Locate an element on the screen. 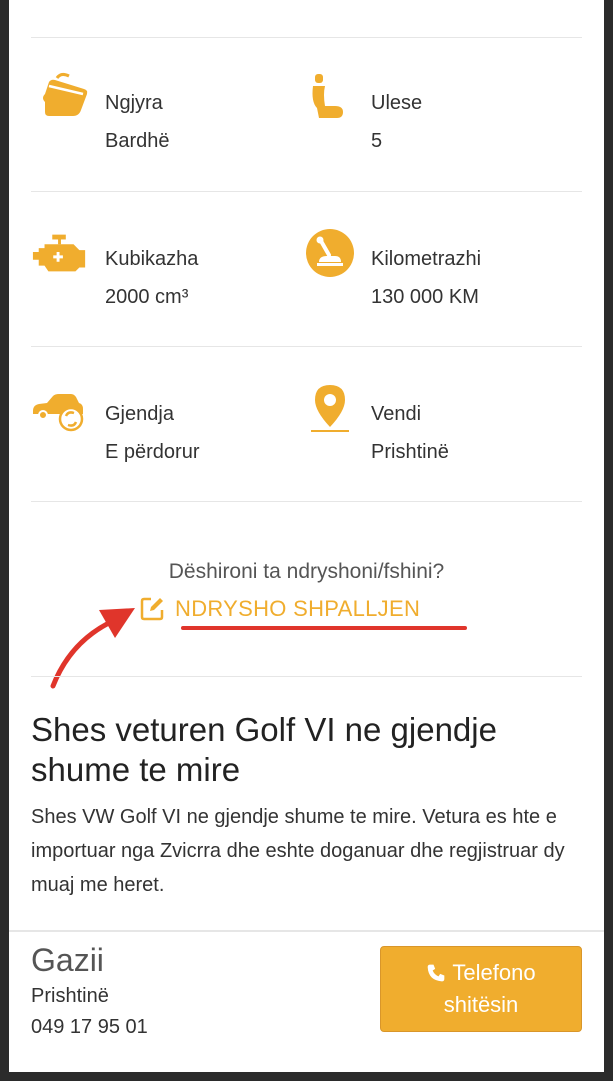 This screenshot has height=1081, width=613. phone-icon is located at coordinates (436, 973).